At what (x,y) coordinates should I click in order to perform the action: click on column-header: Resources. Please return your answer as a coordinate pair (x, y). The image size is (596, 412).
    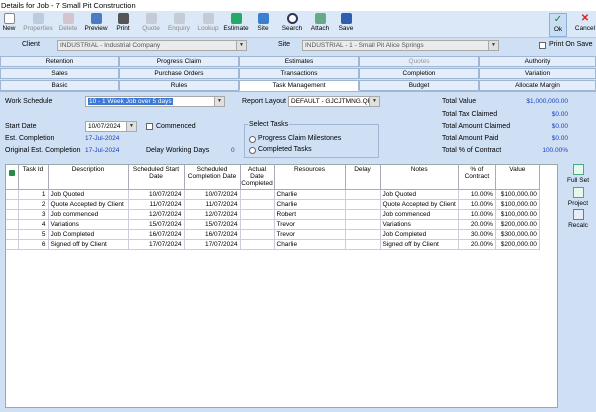
    Looking at the image, I should click on (310, 177).